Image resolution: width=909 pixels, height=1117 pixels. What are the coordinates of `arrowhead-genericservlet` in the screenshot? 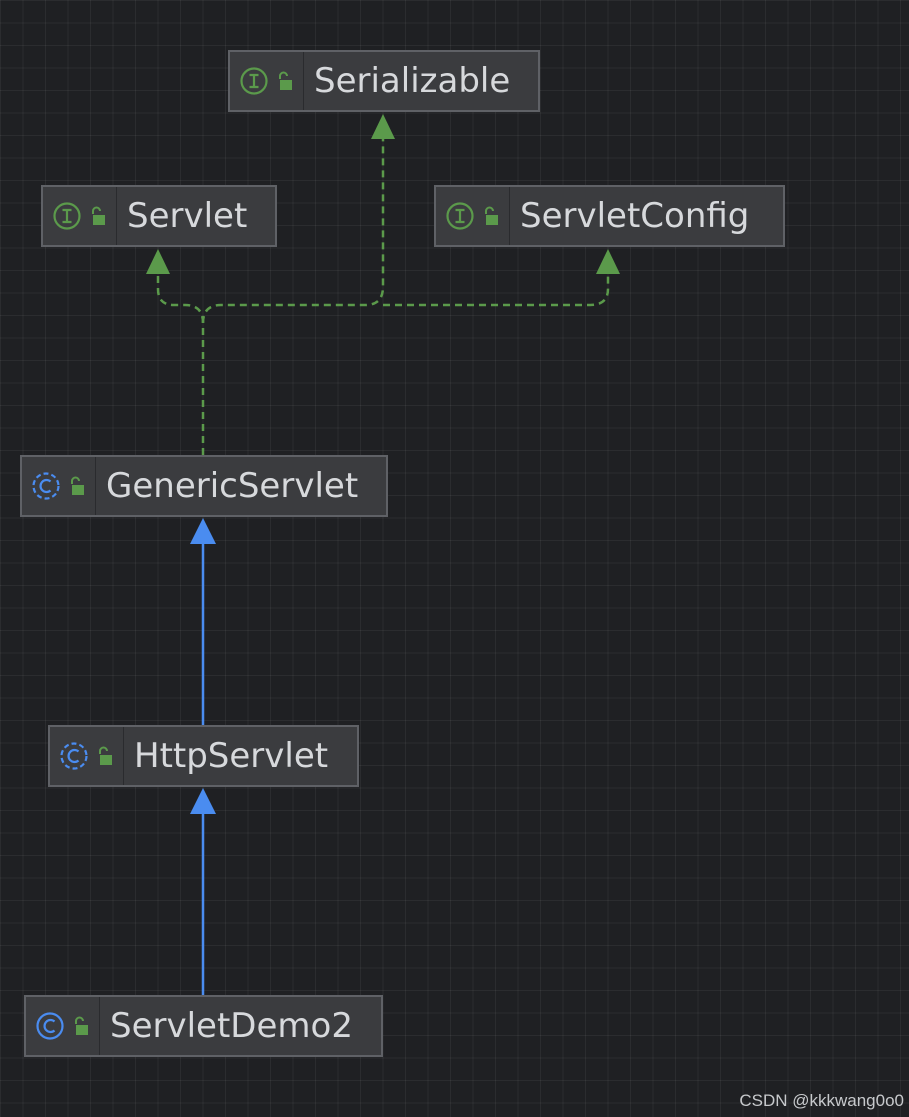 It's located at (203, 531).